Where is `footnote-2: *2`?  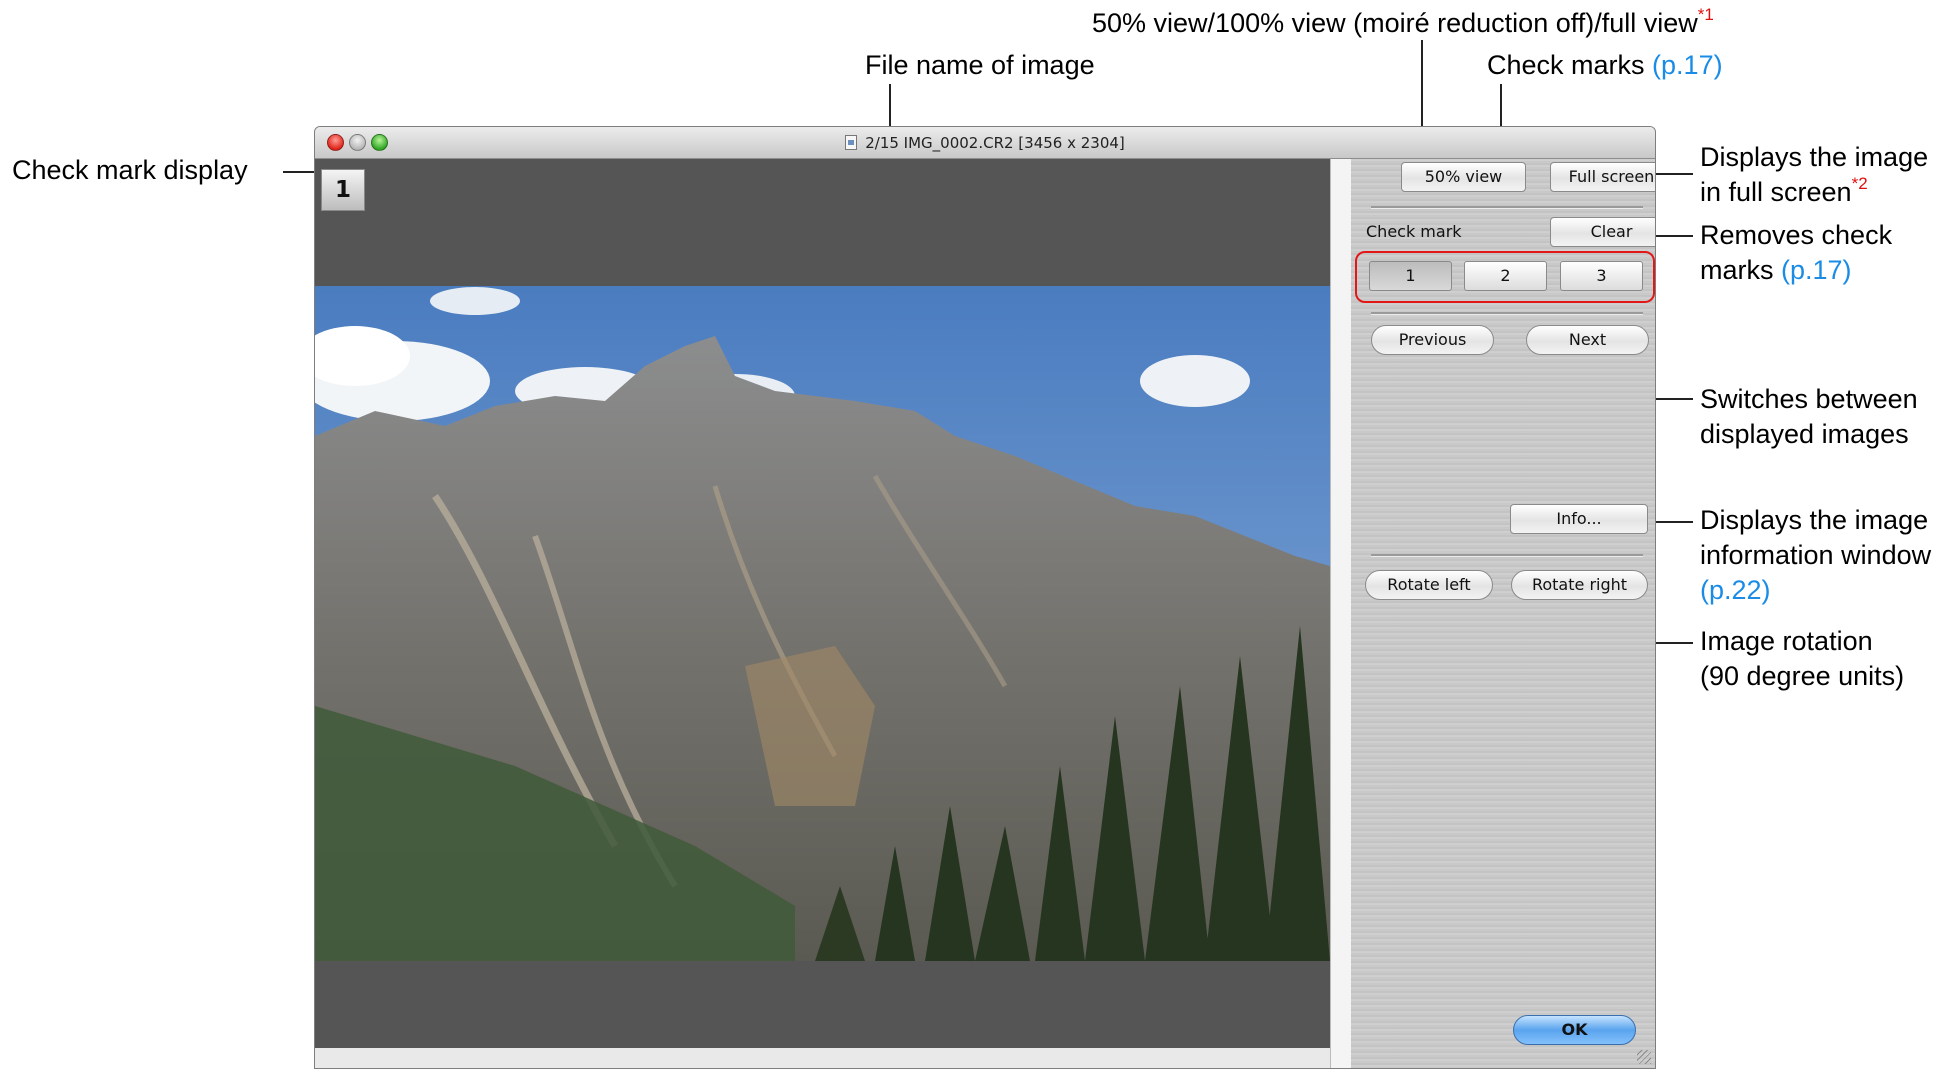 footnote-2: *2 is located at coordinates (1859, 183).